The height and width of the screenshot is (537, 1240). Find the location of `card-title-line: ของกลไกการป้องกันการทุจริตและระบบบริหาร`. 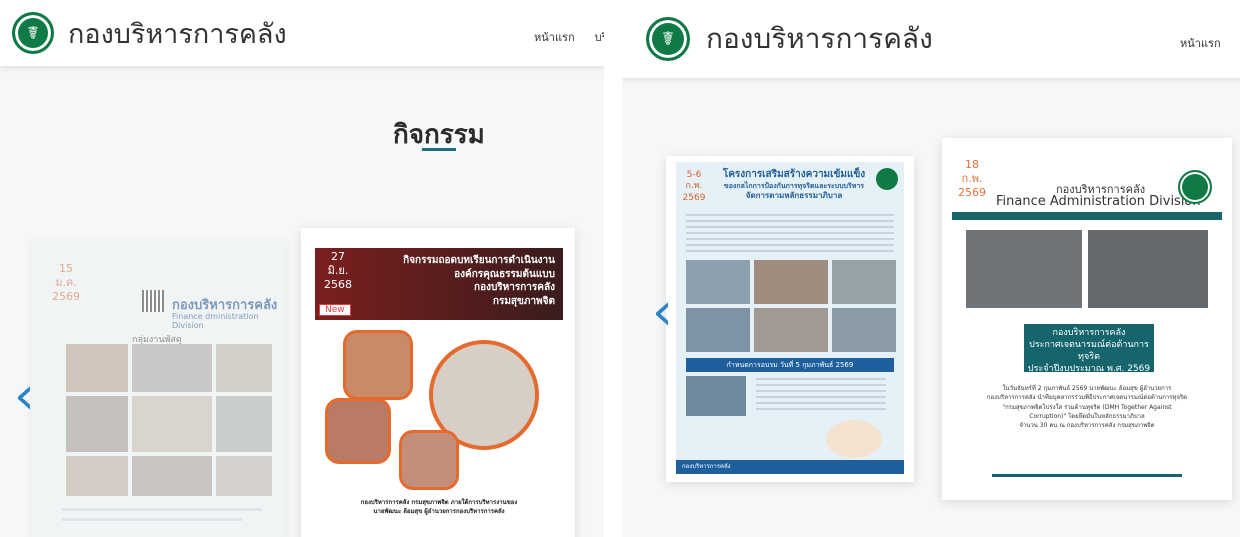

card-title-line: ของกลไกการป้องกันการทุจริตและระบบบริหาร is located at coordinates (794, 185).